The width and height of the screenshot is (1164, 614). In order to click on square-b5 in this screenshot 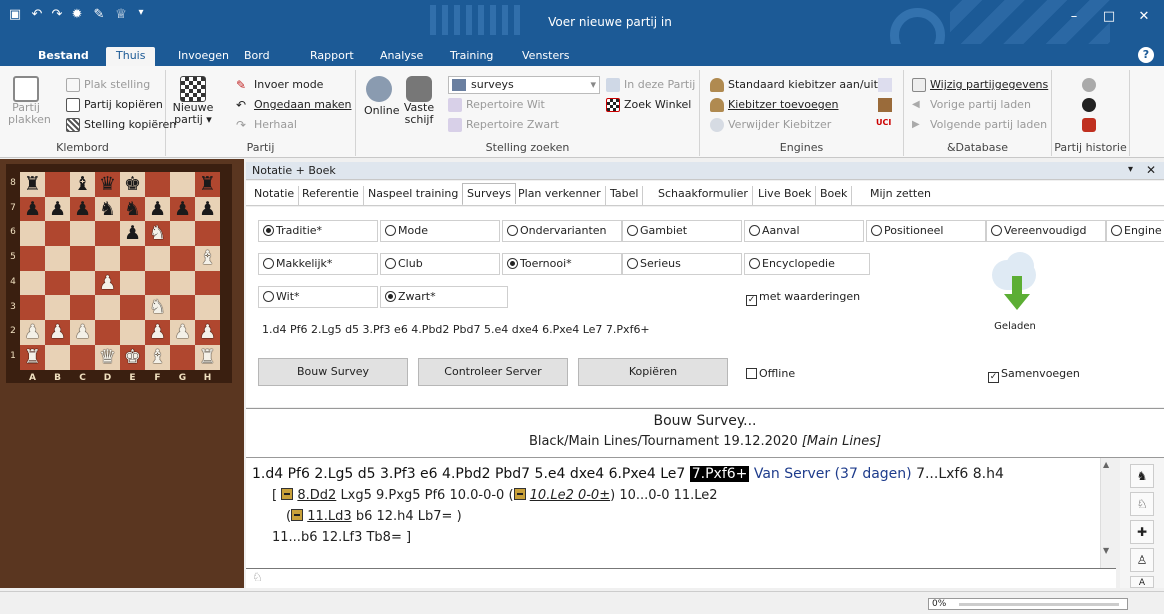, I will do `click(57, 258)`.